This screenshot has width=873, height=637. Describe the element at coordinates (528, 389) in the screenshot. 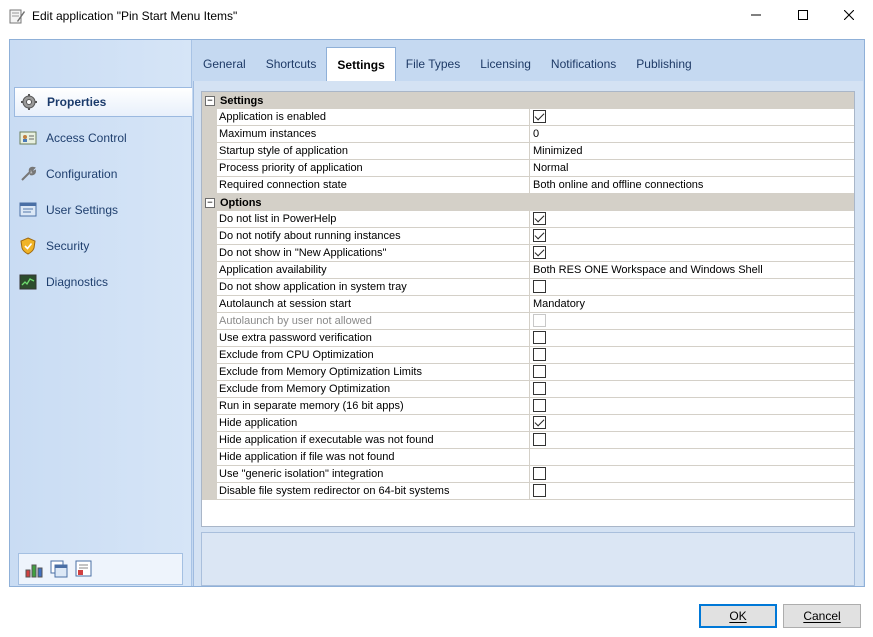

I see `property-row: Exclude from Memory Optimization` at that location.